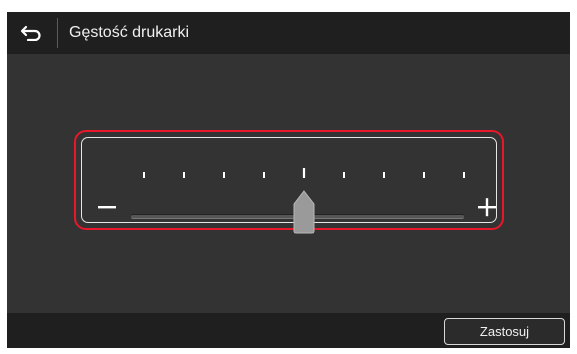 The image size is (577, 354). What do you see at coordinates (129, 32) in the screenshot?
I see `page-title: Gęstość drukarki` at bounding box center [129, 32].